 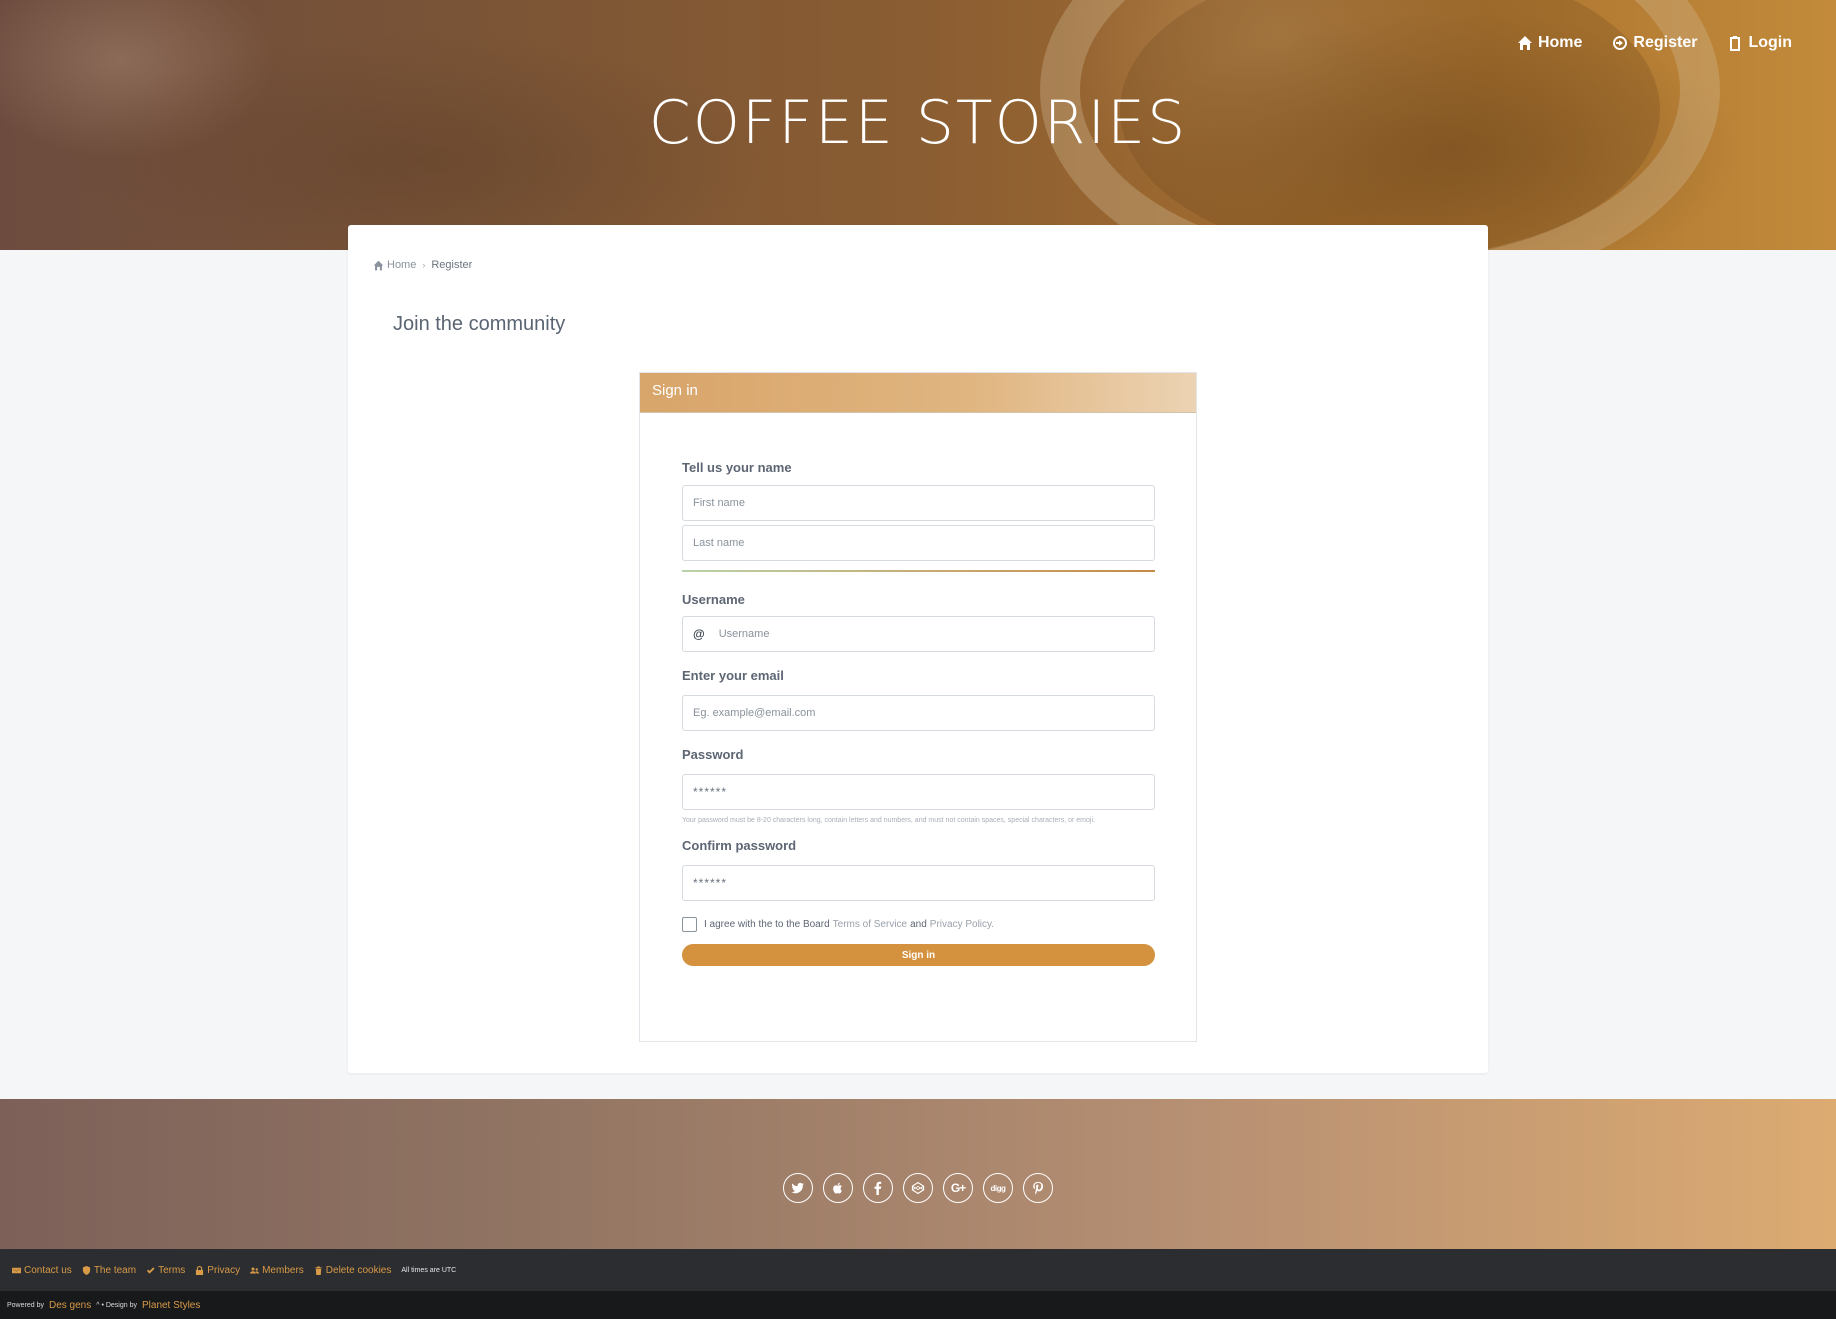 What do you see at coordinates (48, 1270) in the screenshot?
I see `contact-us-label: Contact us` at bounding box center [48, 1270].